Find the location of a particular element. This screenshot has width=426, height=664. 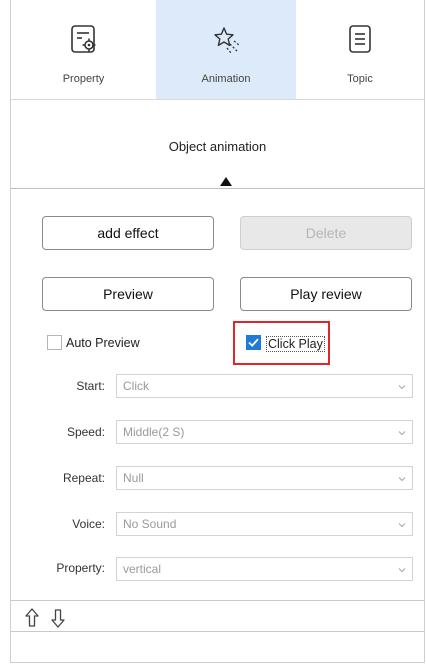

section-title: Object animation is located at coordinates (217, 146).